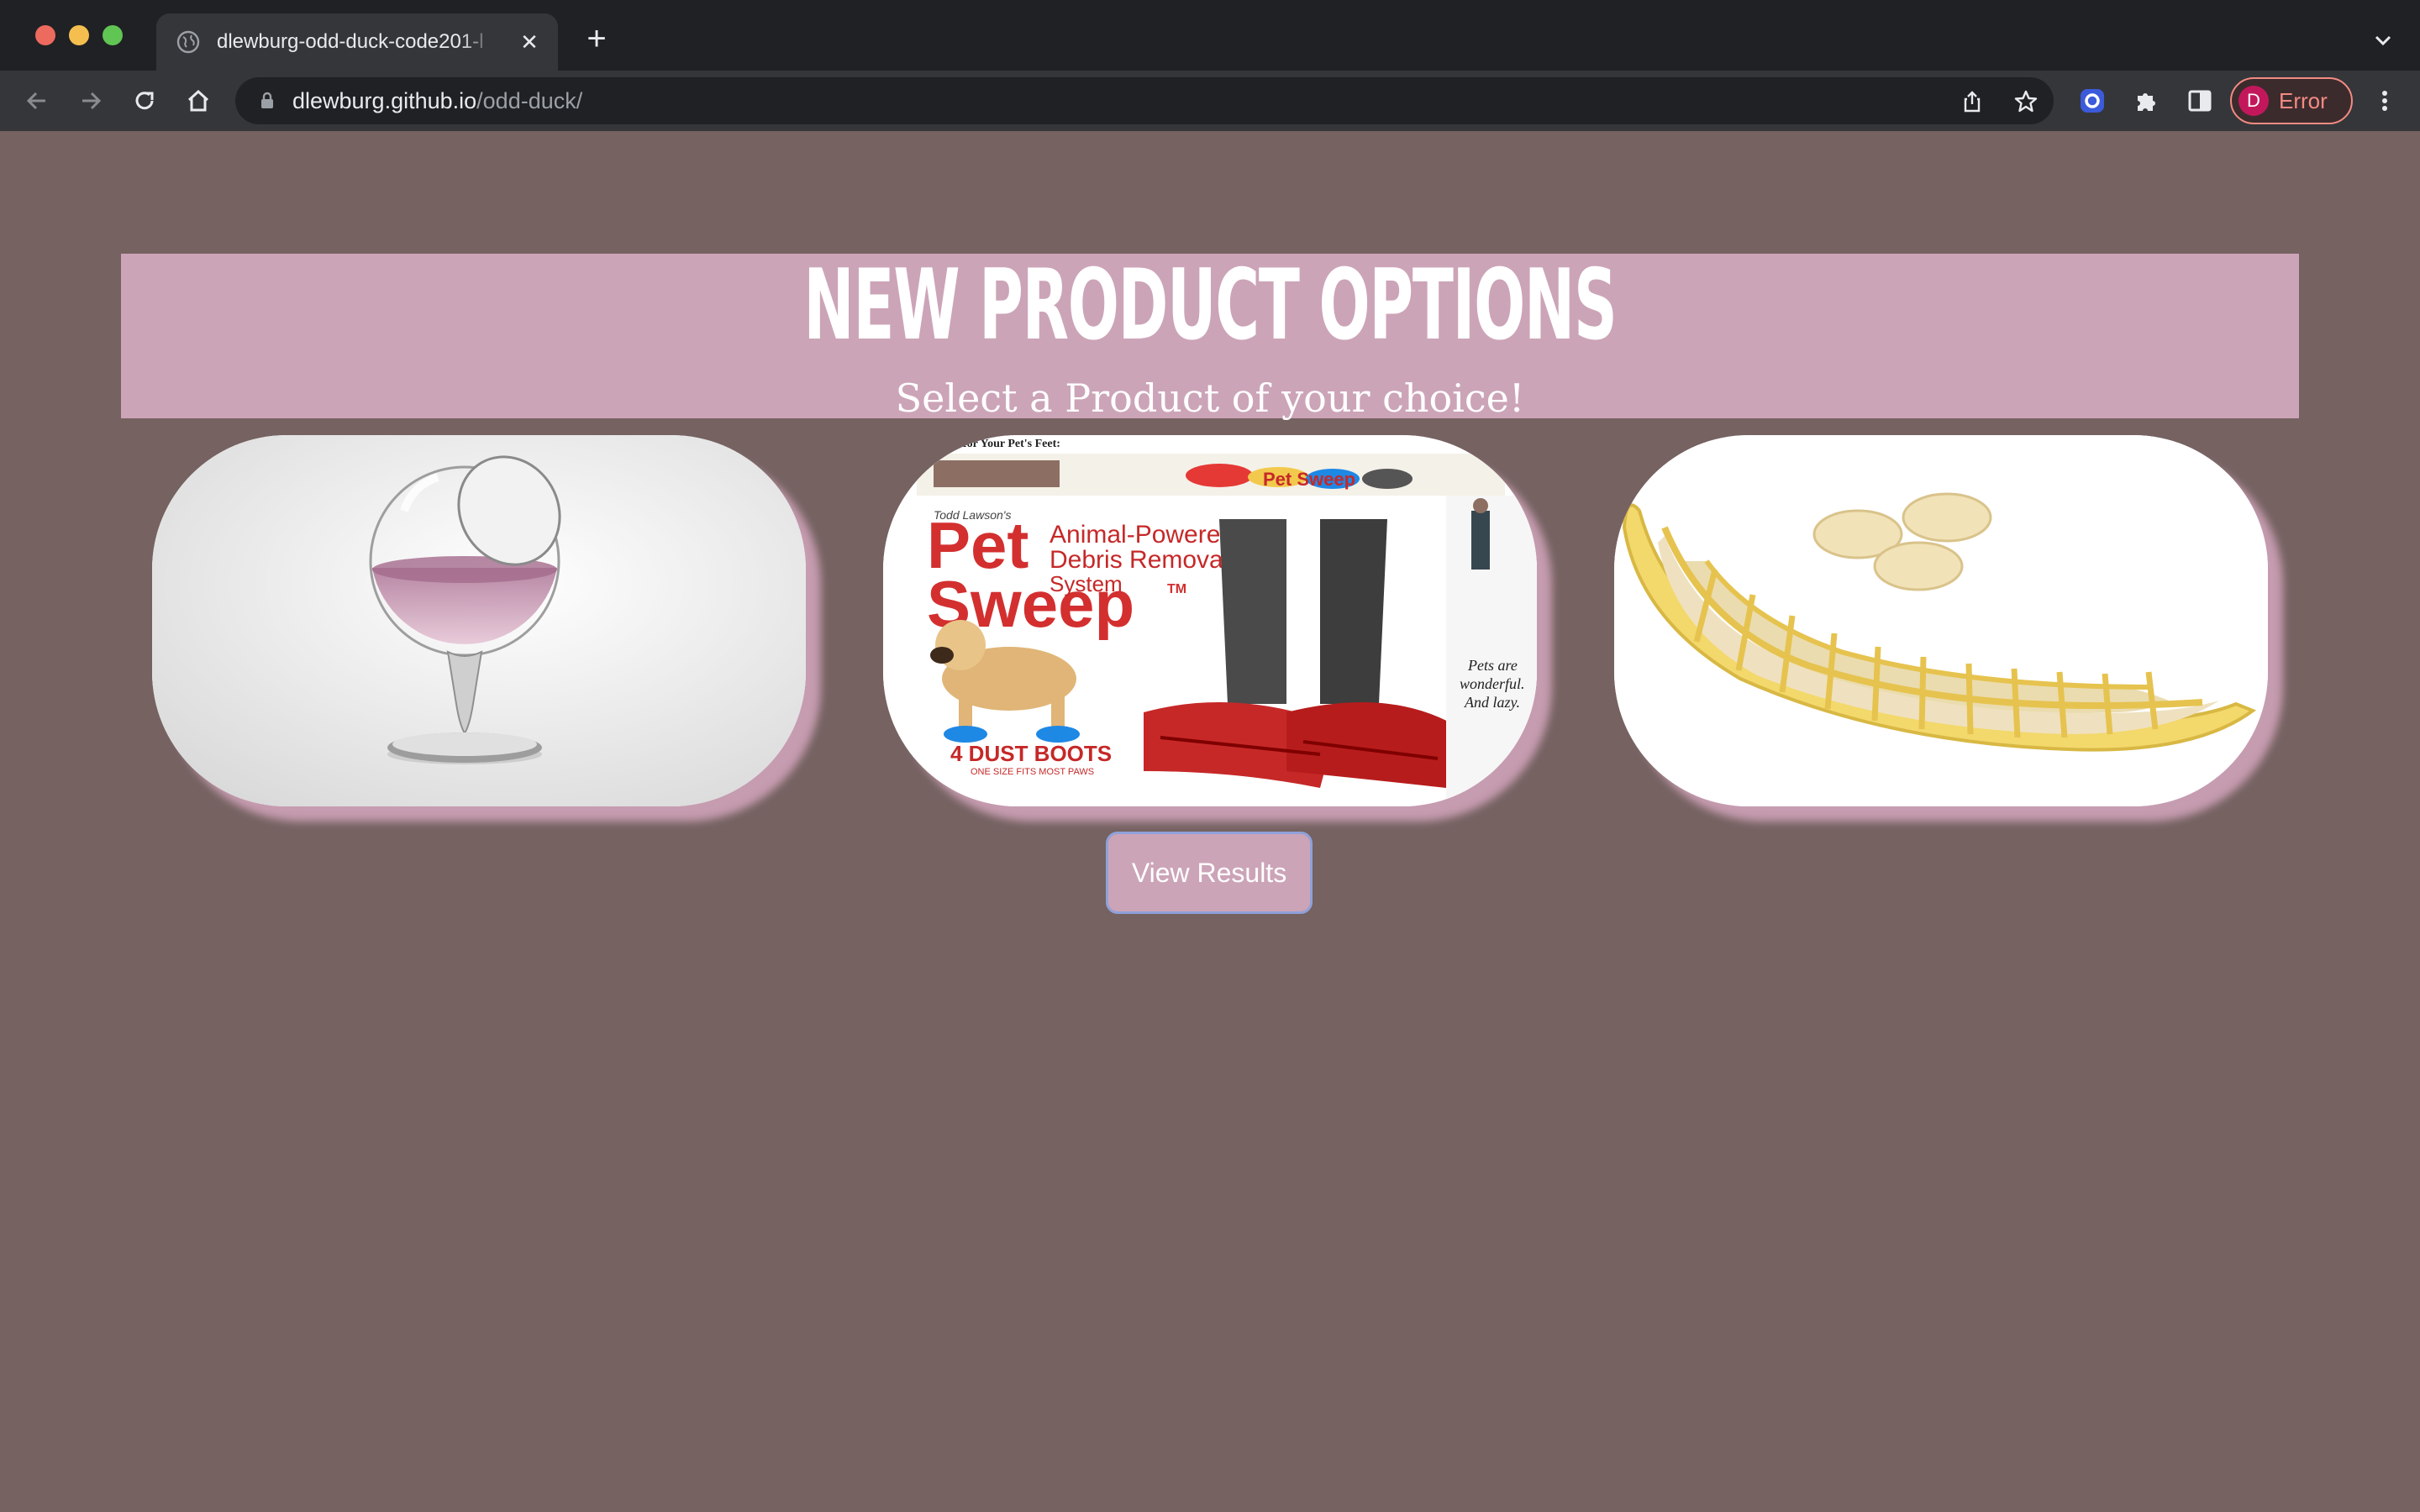 Image resolution: width=2420 pixels, height=1512 pixels. What do you see at coordinates (1032, 772) in the screenshot?
I see `pet-sweep-boots-2: ONE SIZE FITS MOST PAWS` at bounding box center [1032, 772].